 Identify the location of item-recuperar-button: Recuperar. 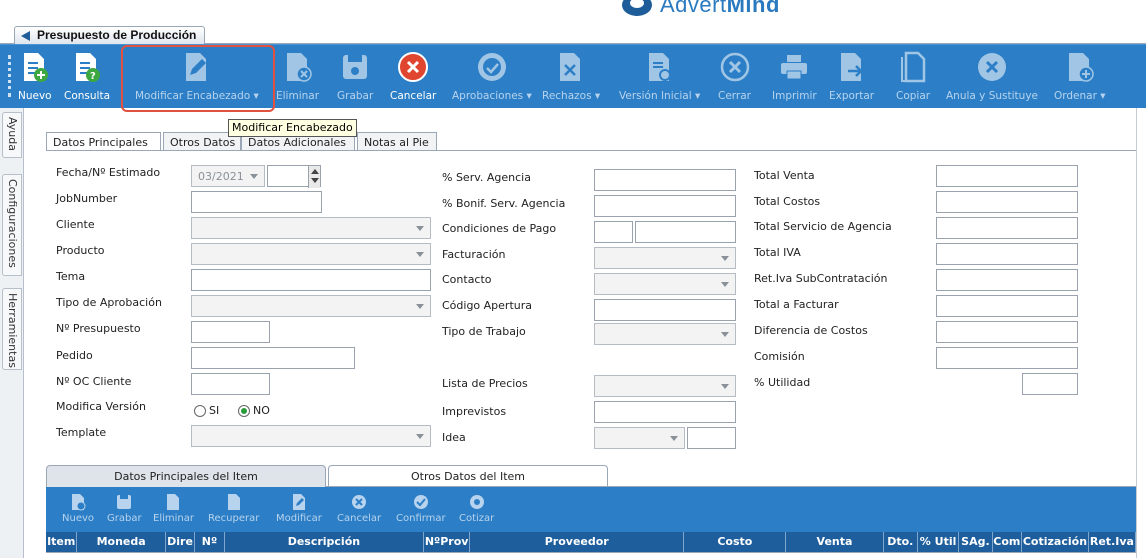
(233, 508).